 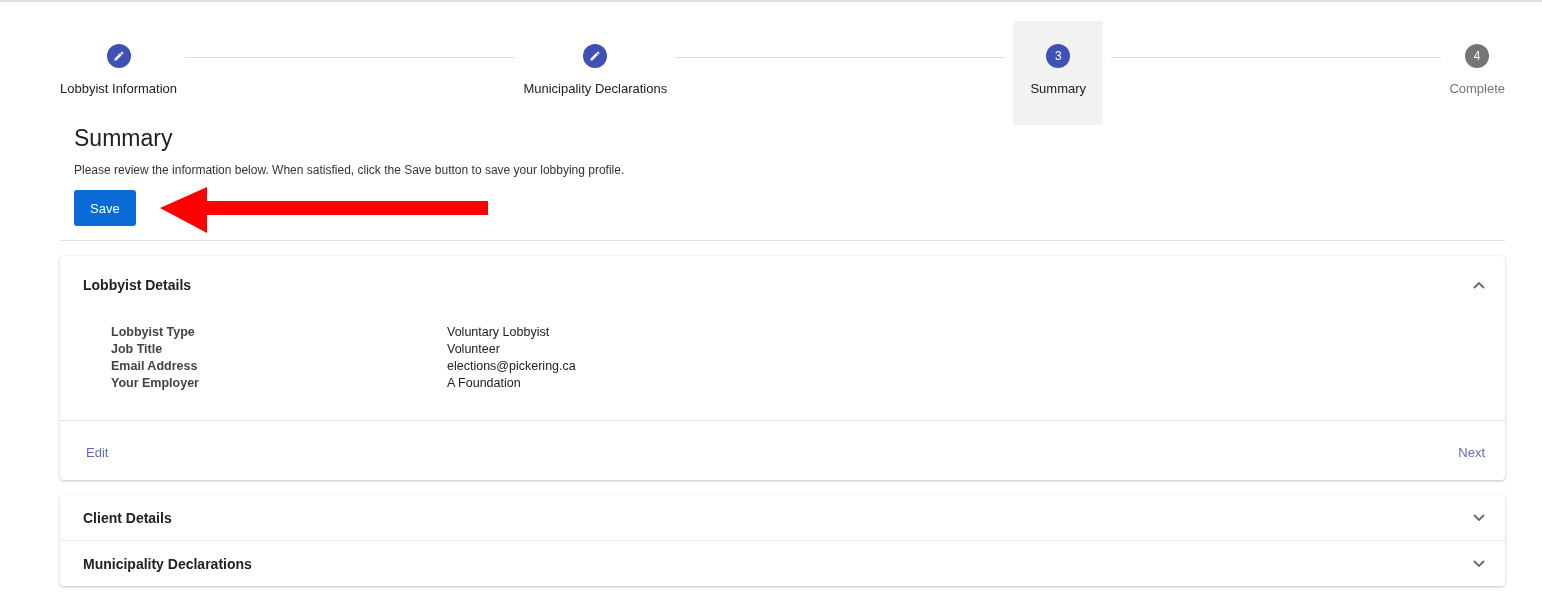 I want to click on stepper-step: 4 Complete, so click(x=1477, y=73).